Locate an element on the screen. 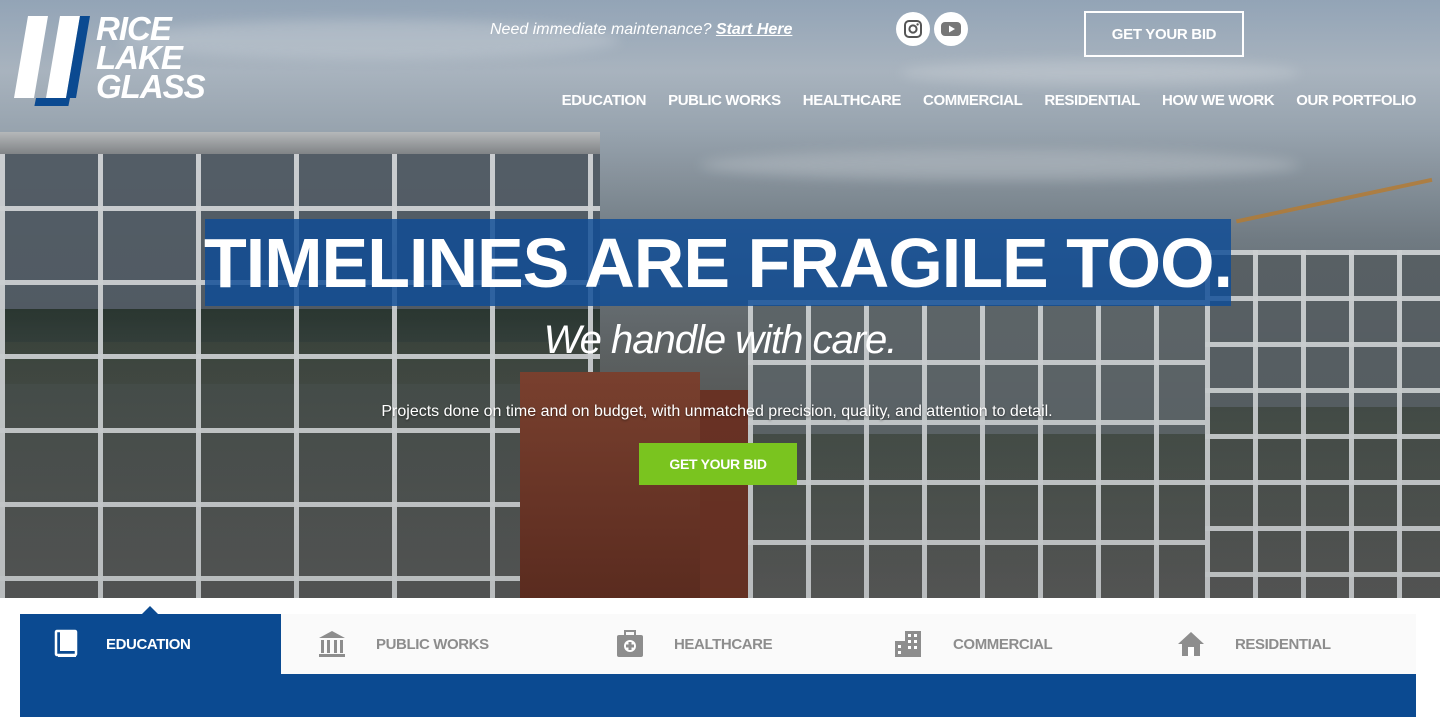 The width and height of the screenshot is (1440, 717). nav-item-commercial: COMMERCIAL is located at coordinates (973, 100).